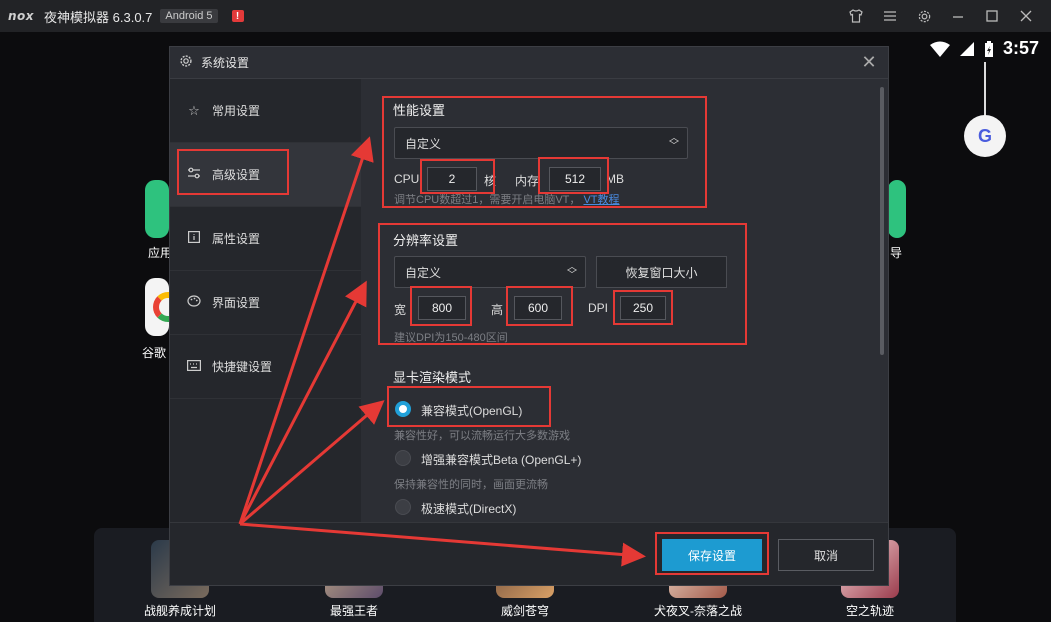  I want to click on performance-mode-select: 自定义 ︿ ﹀, so click(541, 143).